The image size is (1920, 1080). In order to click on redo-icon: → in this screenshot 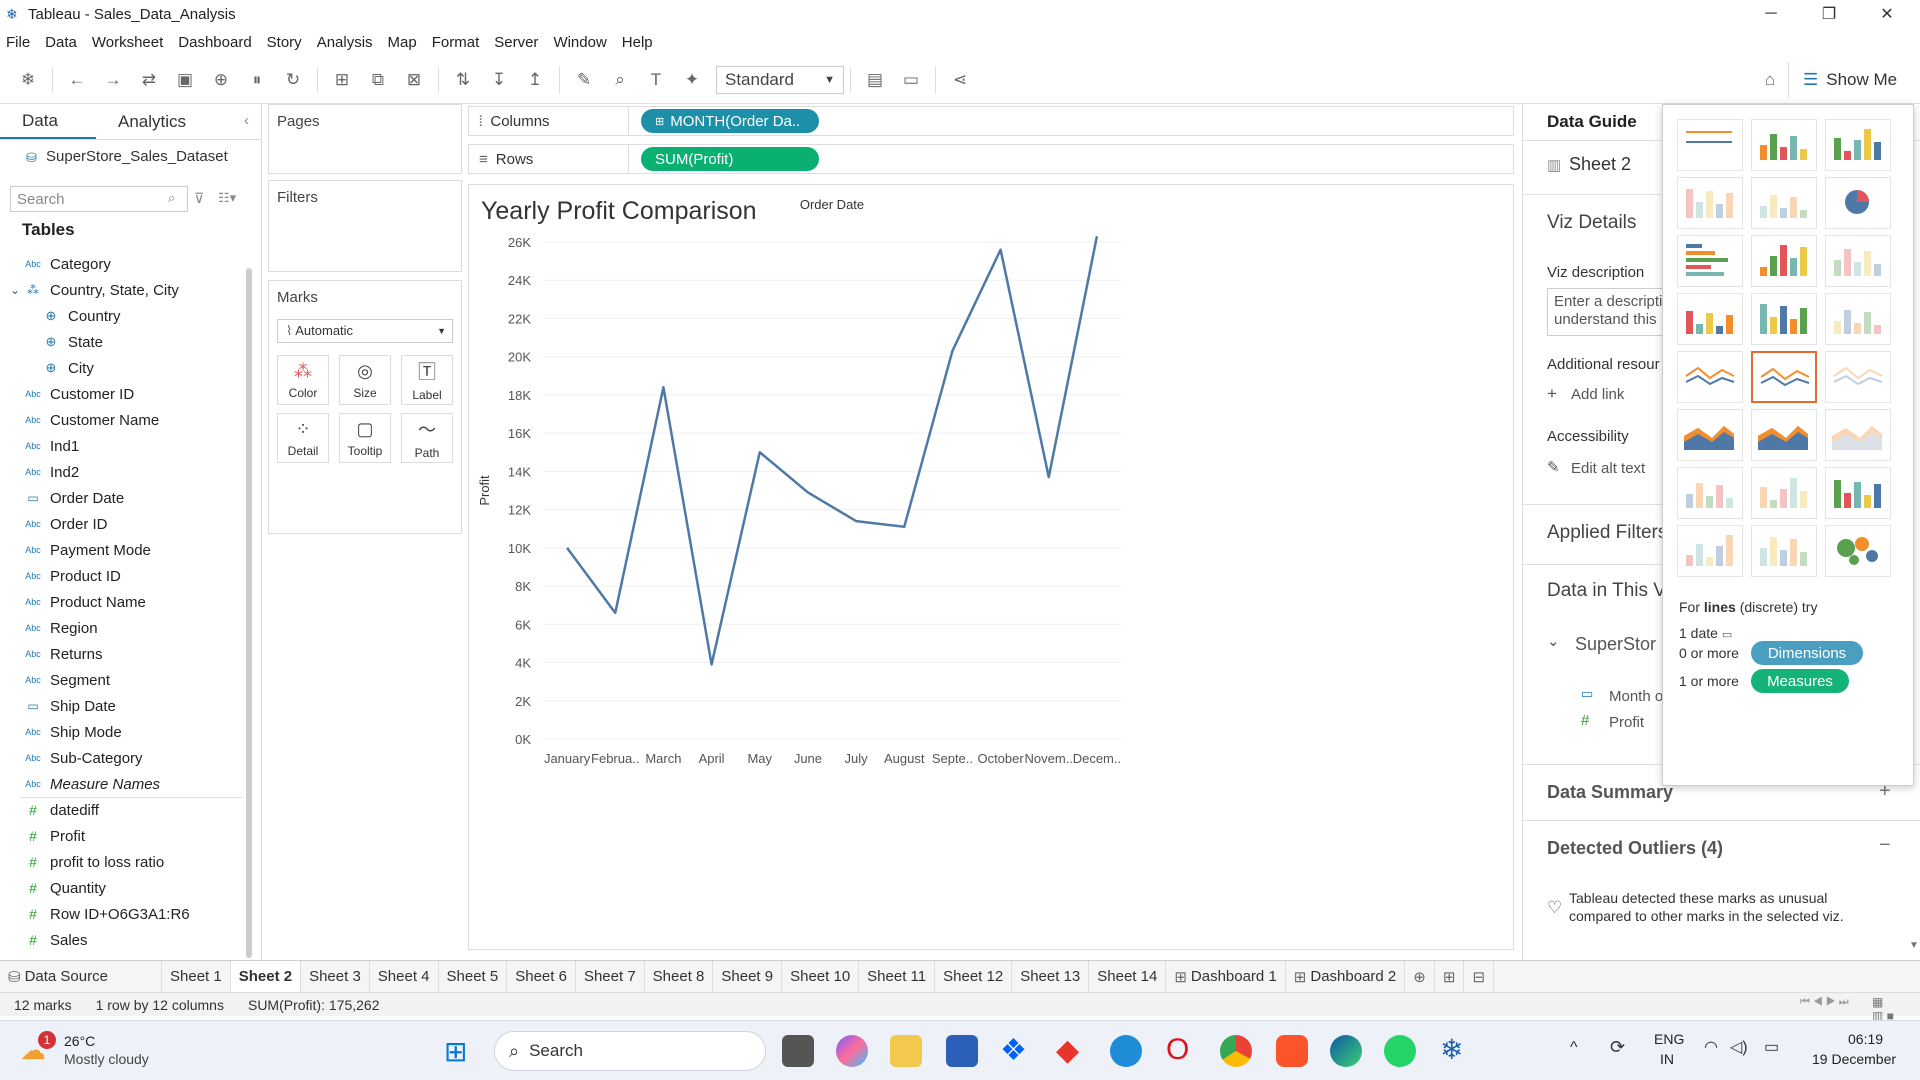, I will do `click(113, 80)`.